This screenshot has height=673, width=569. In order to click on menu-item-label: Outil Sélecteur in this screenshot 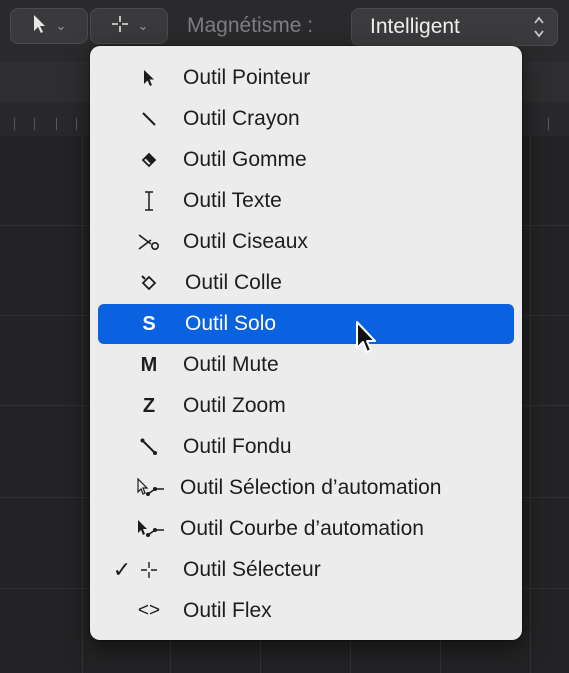, I will do `click(252, 569)`.